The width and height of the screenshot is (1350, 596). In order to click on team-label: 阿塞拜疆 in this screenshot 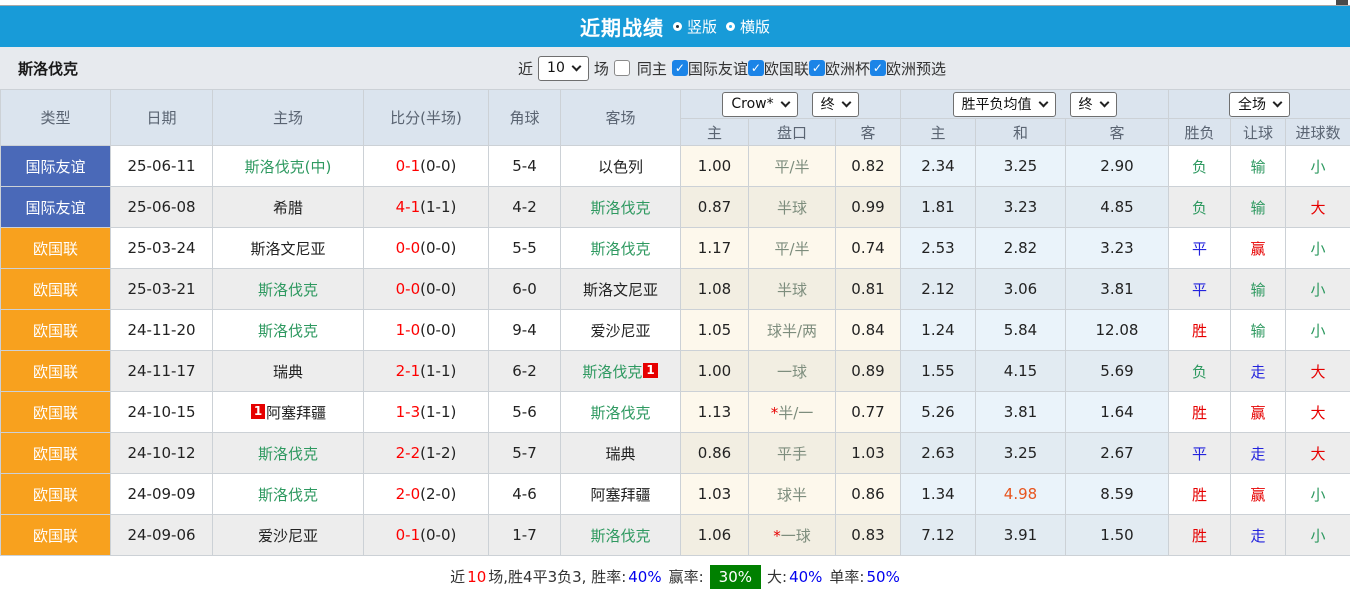, I will do `click(296, 412)`.